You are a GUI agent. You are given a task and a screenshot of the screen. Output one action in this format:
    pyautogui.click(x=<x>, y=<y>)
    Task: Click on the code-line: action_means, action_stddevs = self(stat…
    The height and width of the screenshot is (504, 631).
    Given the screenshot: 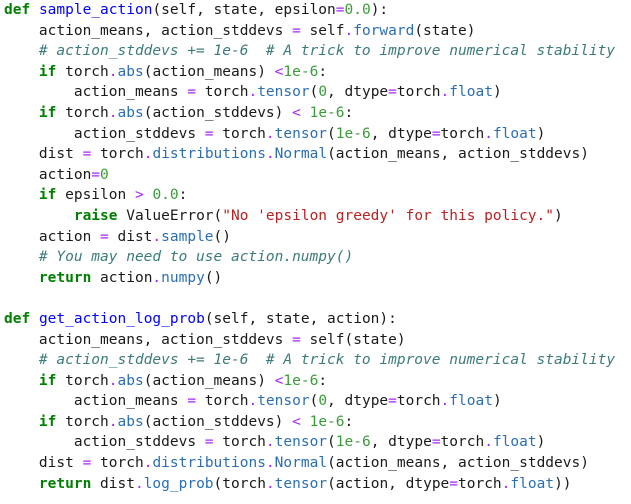 What is the action you would take?
    pyautogui.click(x=317, y=340)
    